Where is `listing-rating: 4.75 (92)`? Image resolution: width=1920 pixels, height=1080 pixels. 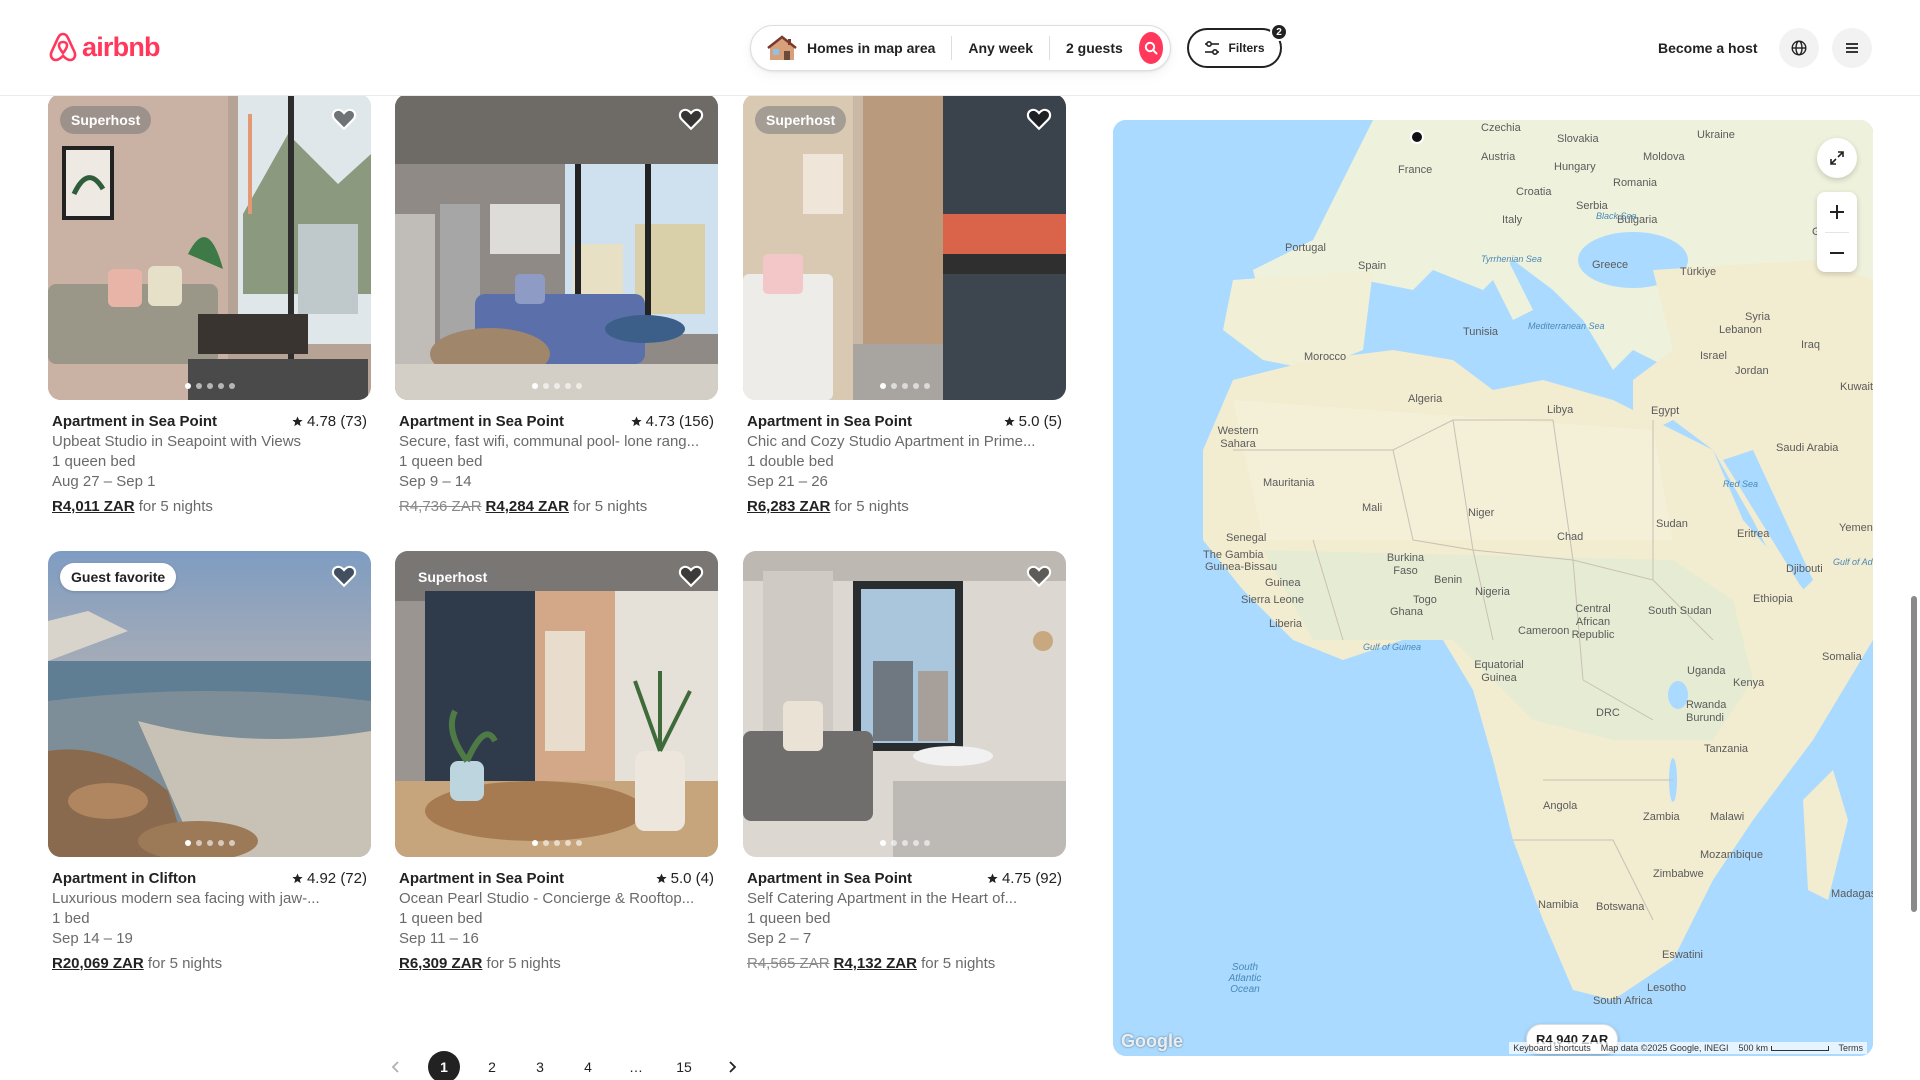
listing-rating: 4.75 (92) is located at coordinates (1024, 878).